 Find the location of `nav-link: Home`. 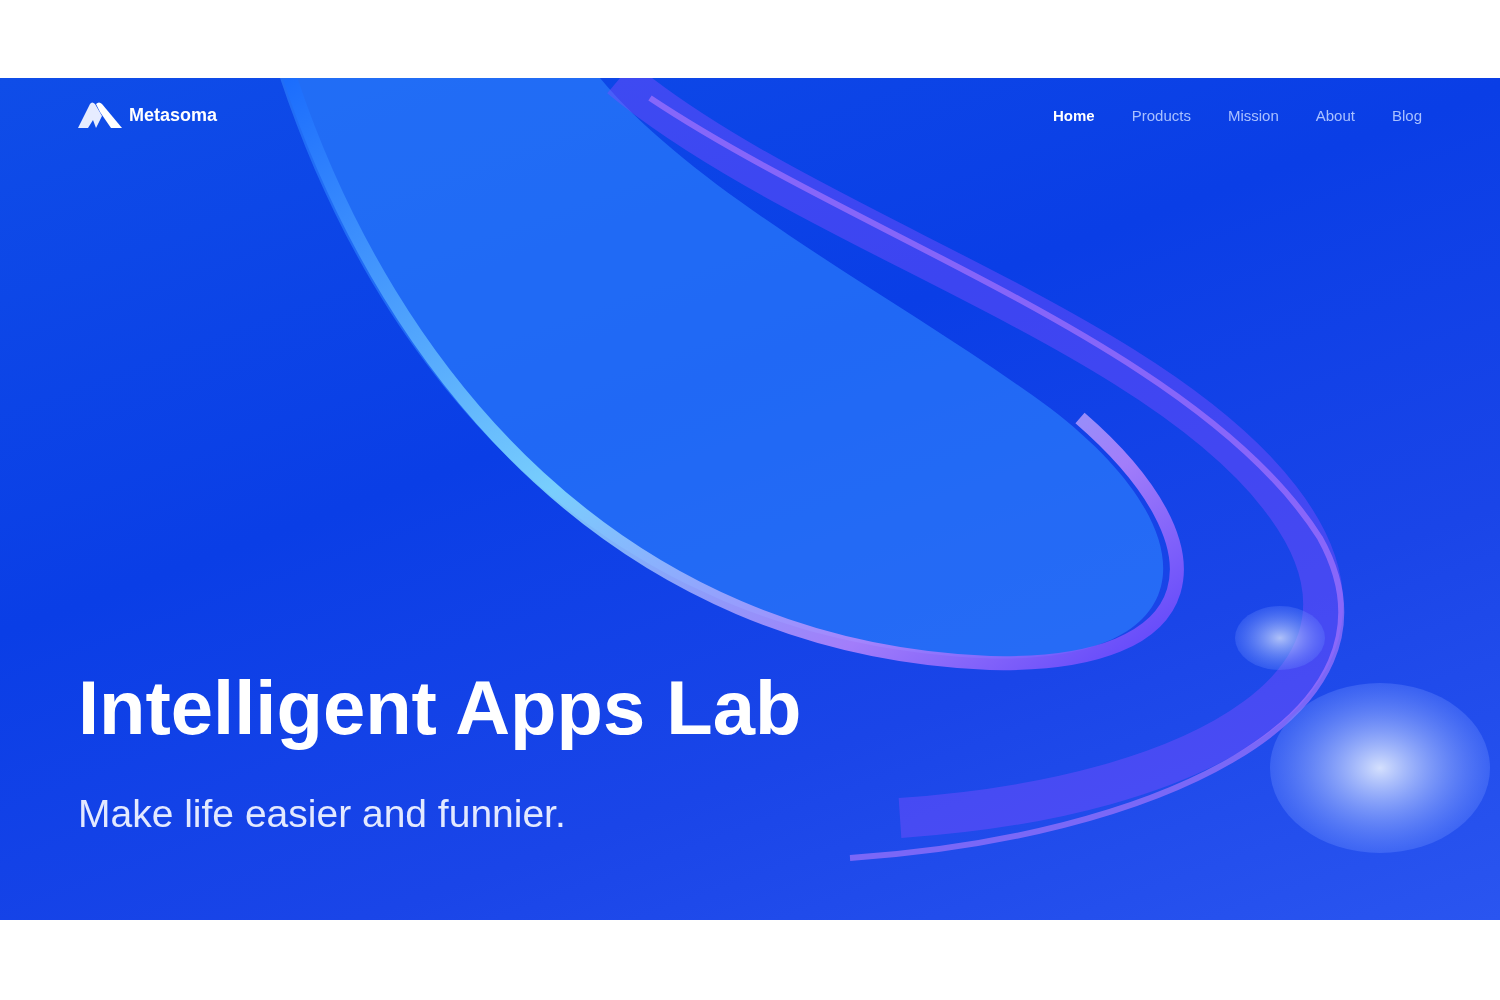

nav-link: Home is located at coordinates (1074, 115).